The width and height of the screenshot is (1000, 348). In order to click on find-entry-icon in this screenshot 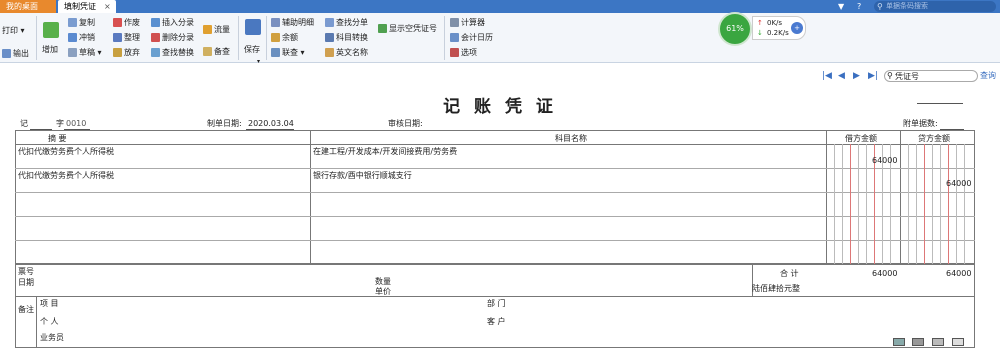, I will do `click(329, 22)`.